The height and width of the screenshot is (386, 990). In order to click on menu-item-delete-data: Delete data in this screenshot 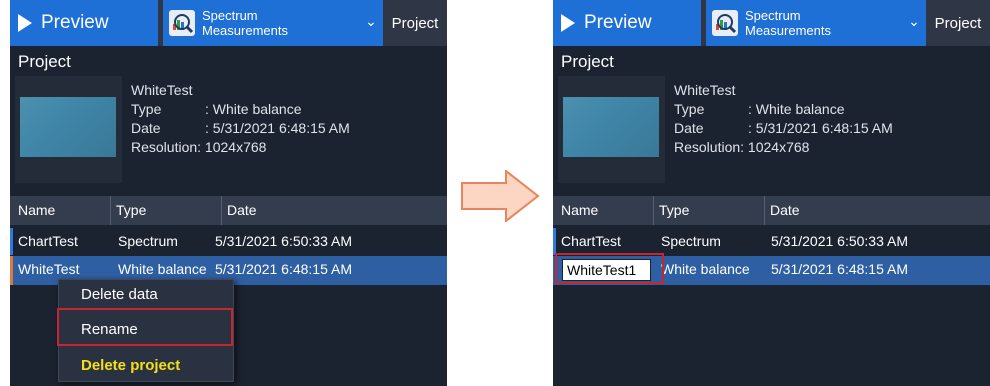, I will do `click(119, 294)`.